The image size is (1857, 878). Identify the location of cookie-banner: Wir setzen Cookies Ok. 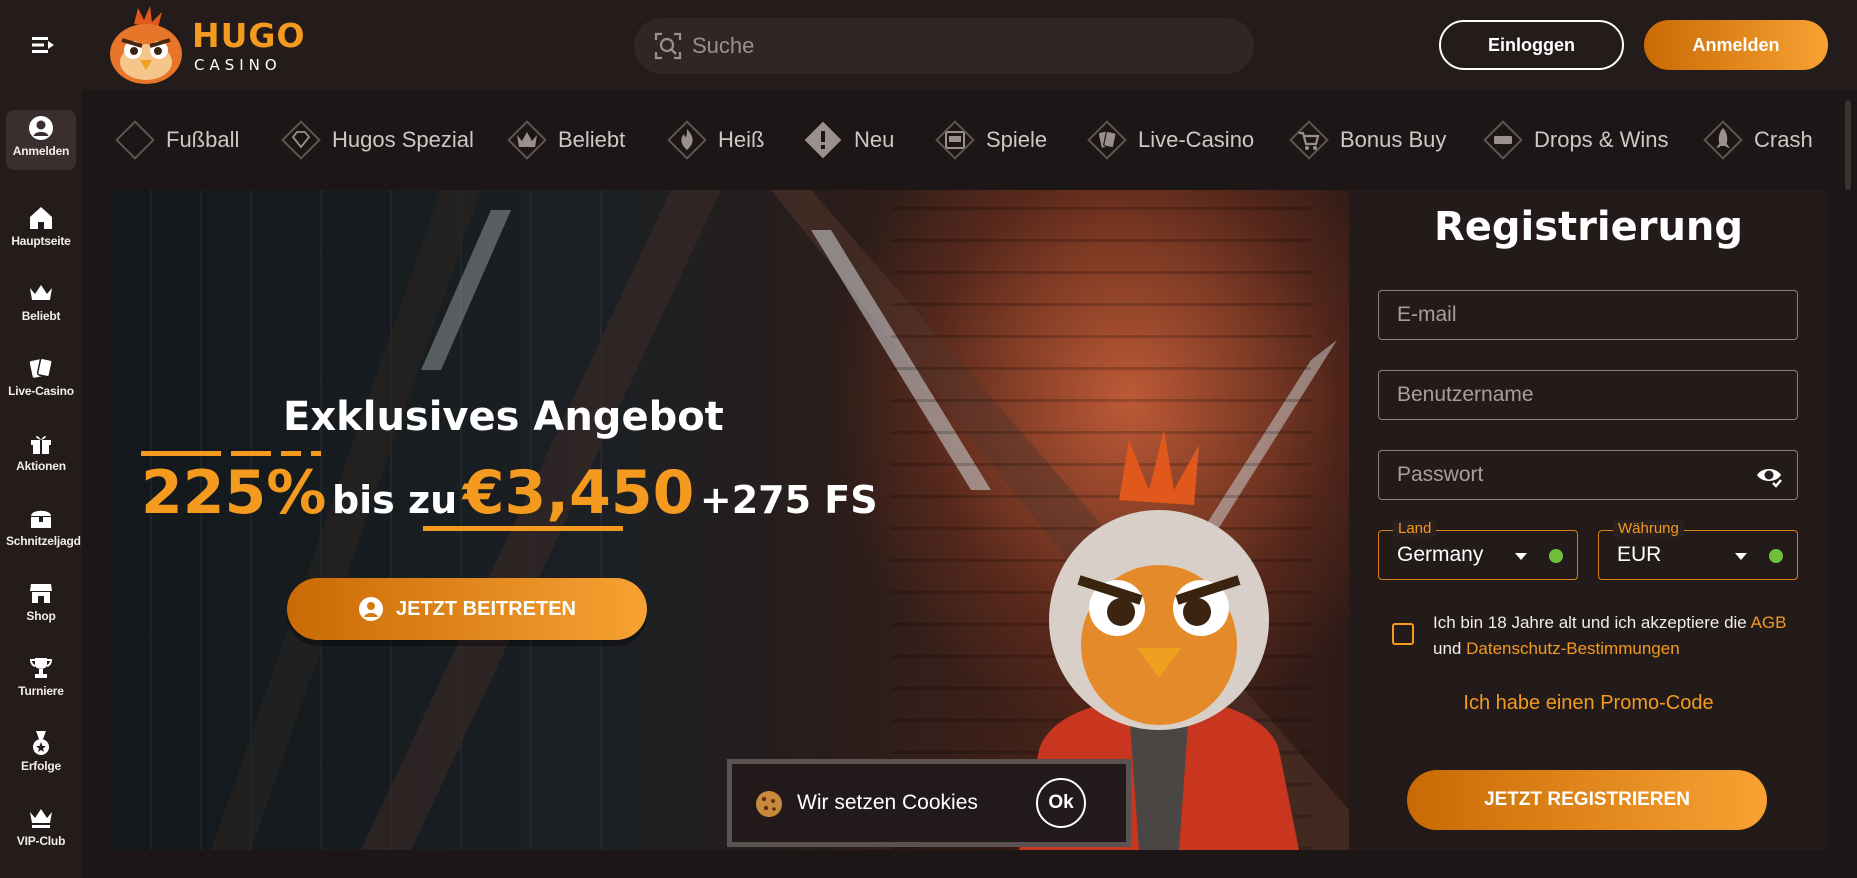
(929, 803).